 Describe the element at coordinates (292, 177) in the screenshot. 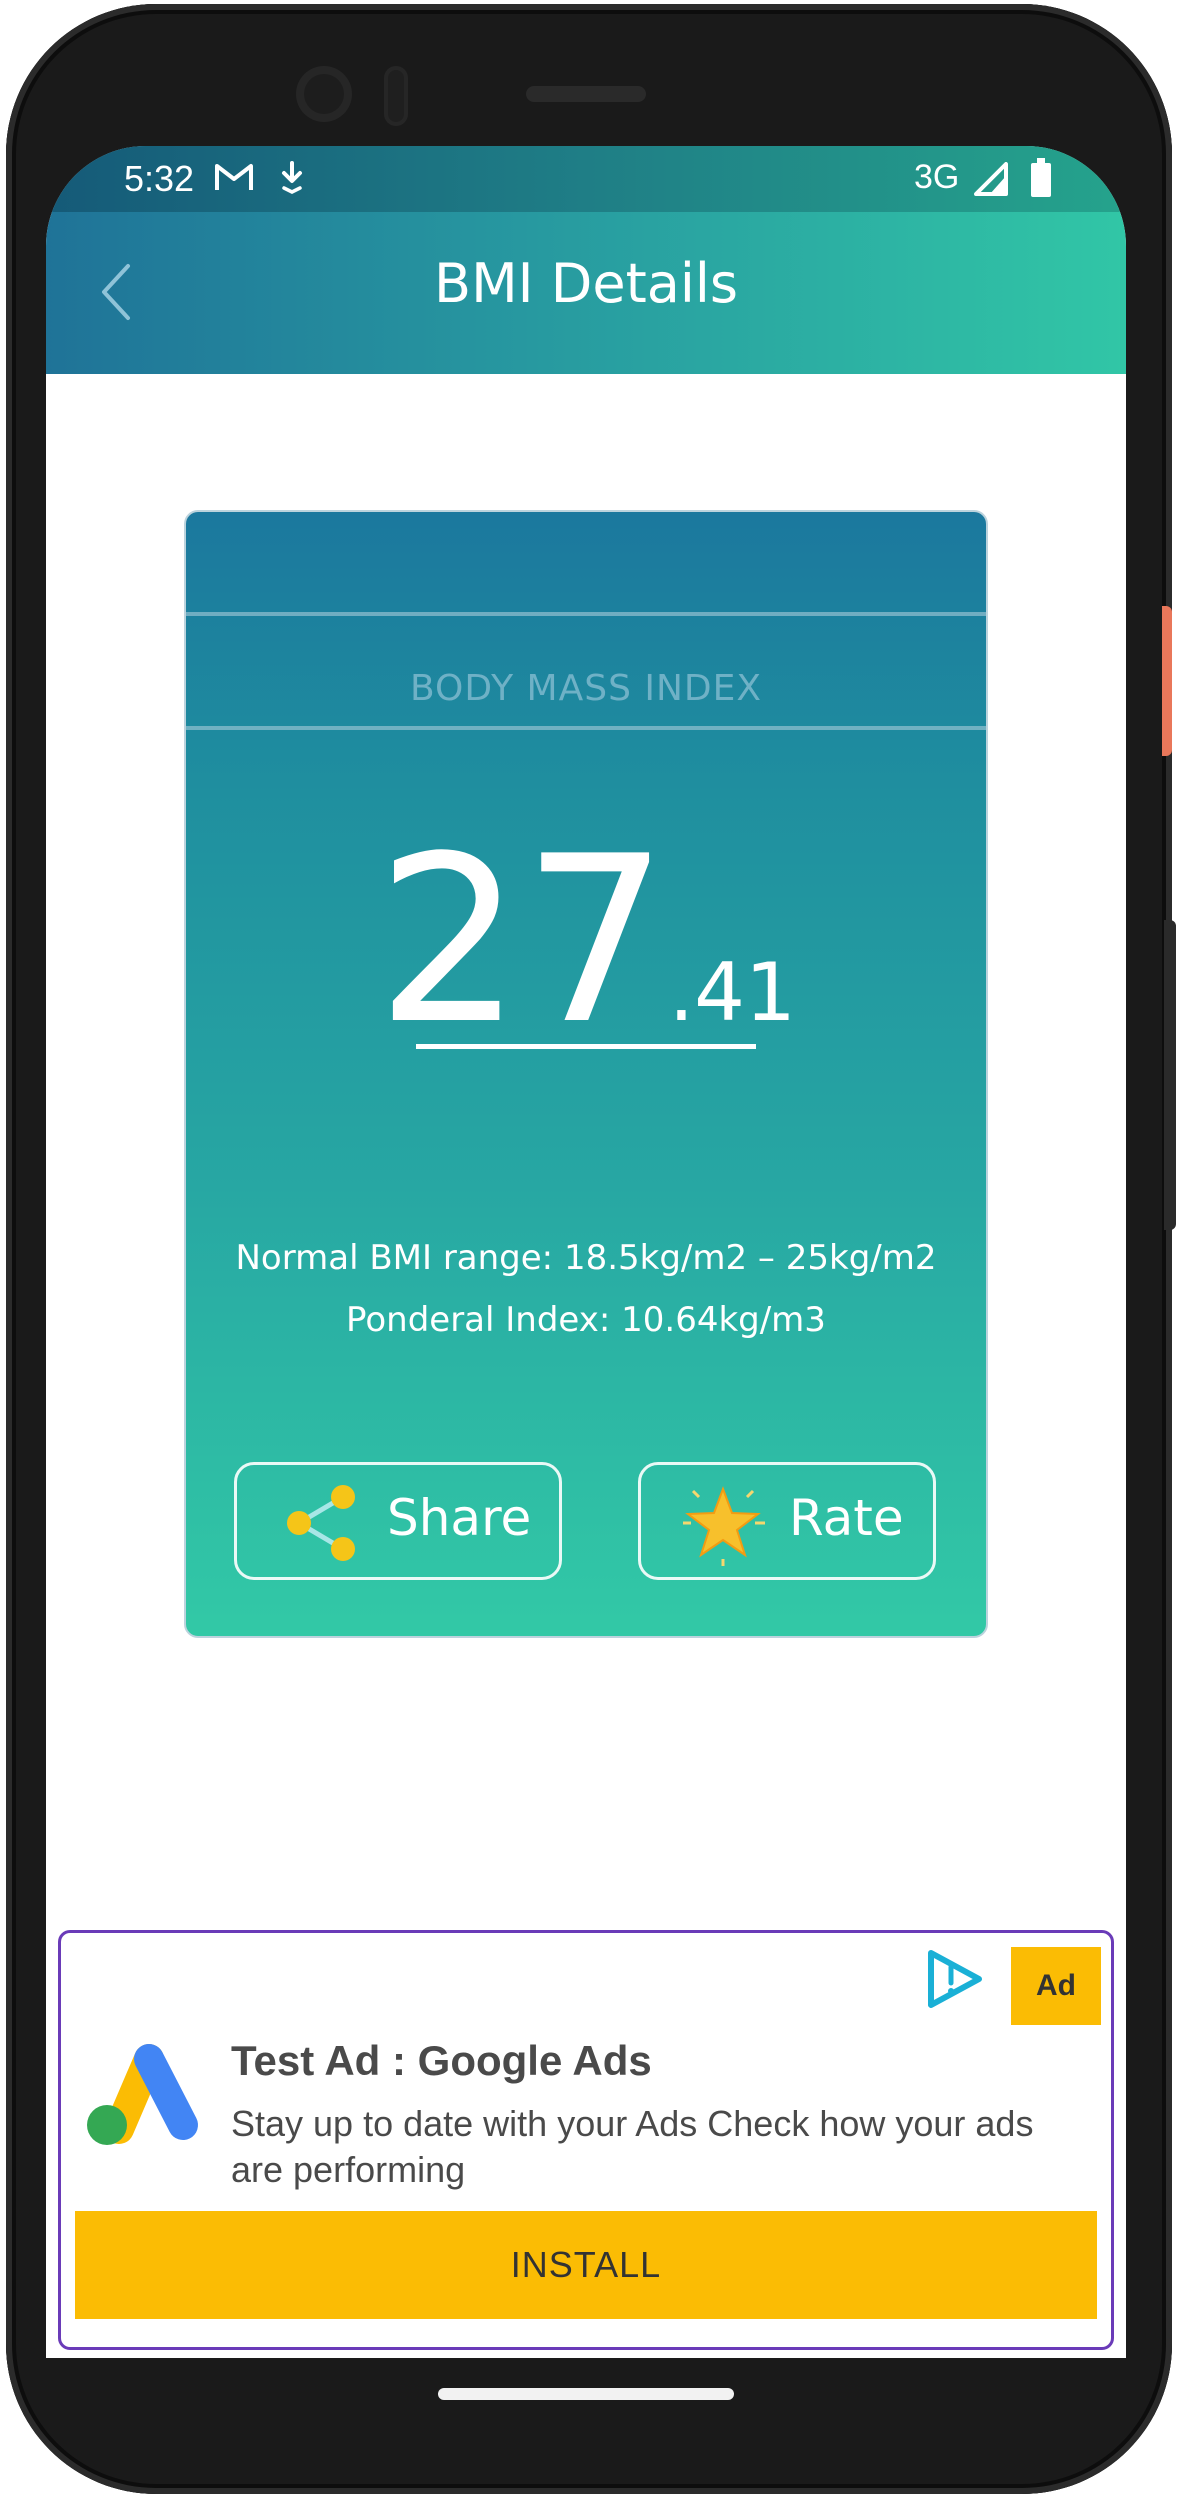

I see `download-icon` at that location.